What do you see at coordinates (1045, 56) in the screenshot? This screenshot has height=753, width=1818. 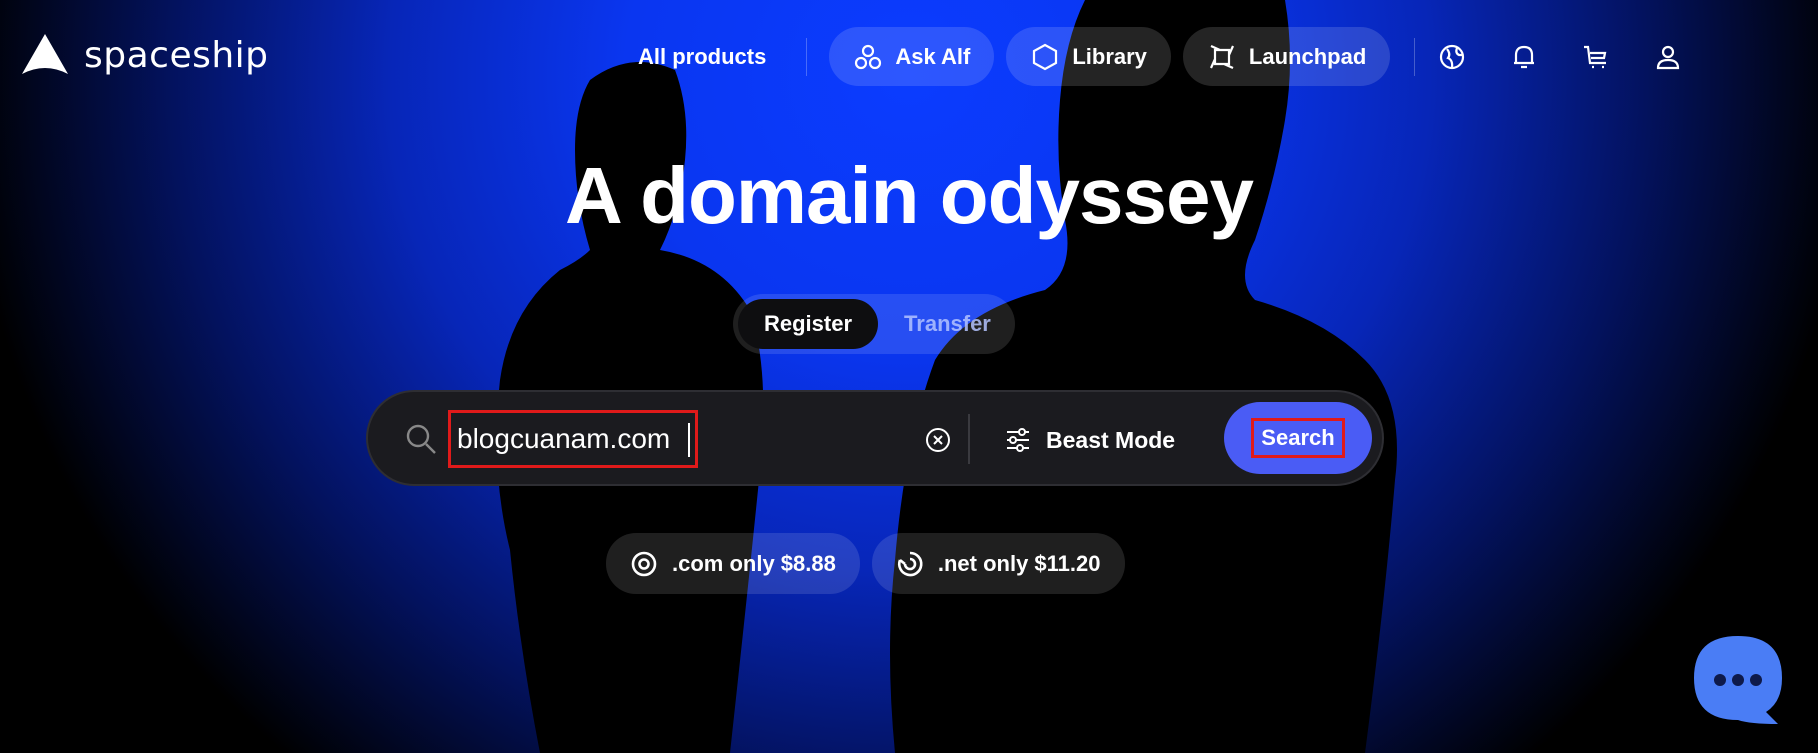 I see `library-hexagon-icon` at bounding box center [1045, 56].